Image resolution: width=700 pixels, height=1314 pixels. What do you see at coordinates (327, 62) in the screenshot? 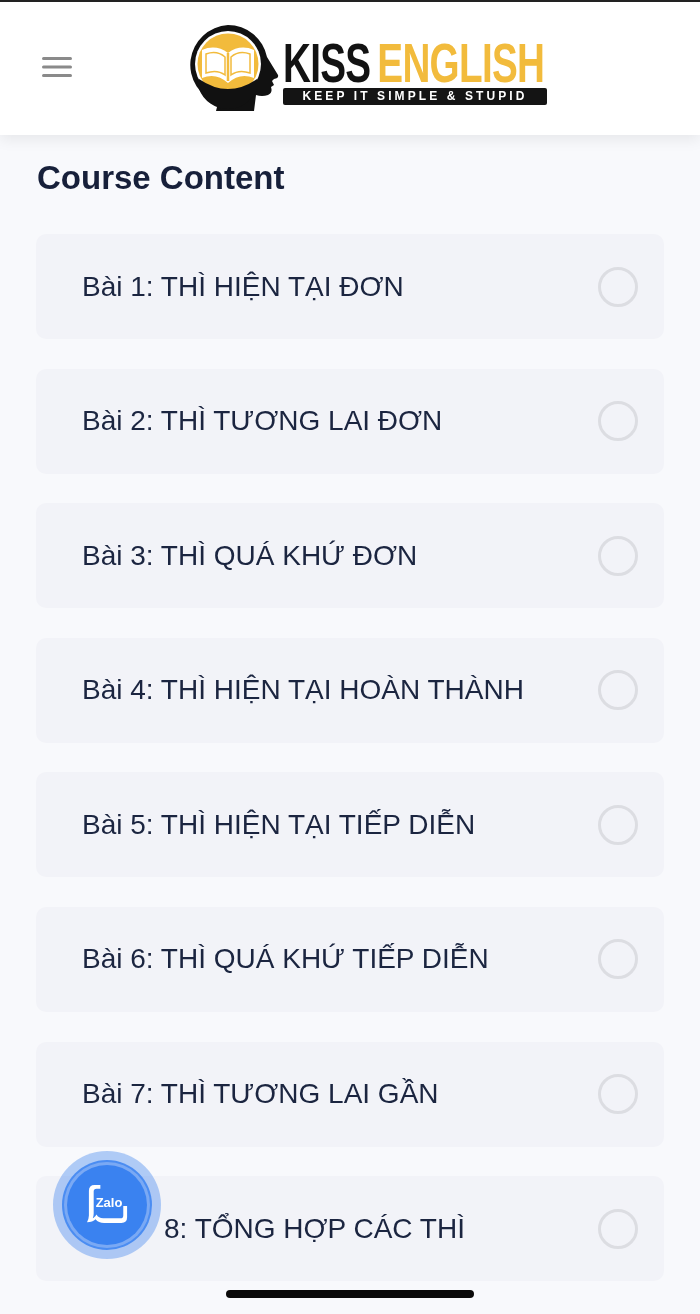
I see `logo-text: KISS` at bounding box center [327, 62].